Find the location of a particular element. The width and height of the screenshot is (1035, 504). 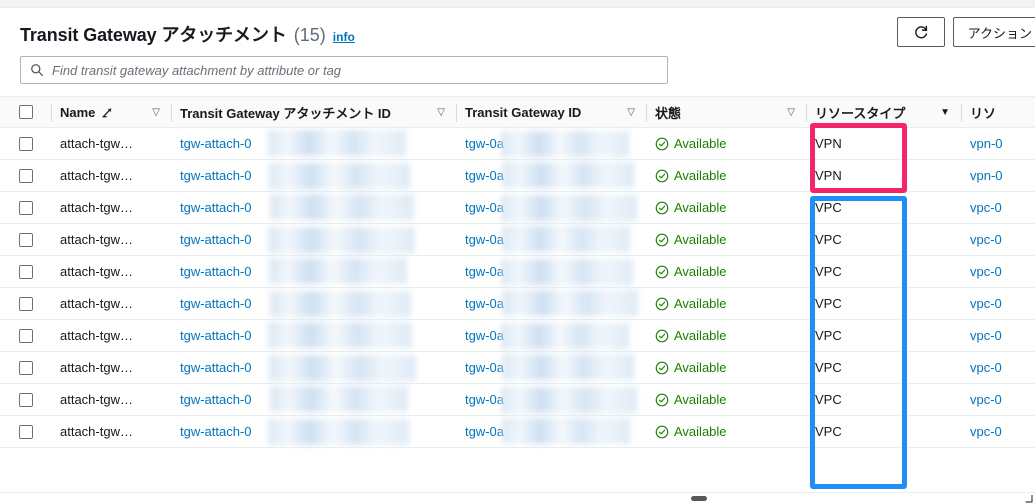

column-sort-resource-type: ▼ is located at coordinates (945, 112).